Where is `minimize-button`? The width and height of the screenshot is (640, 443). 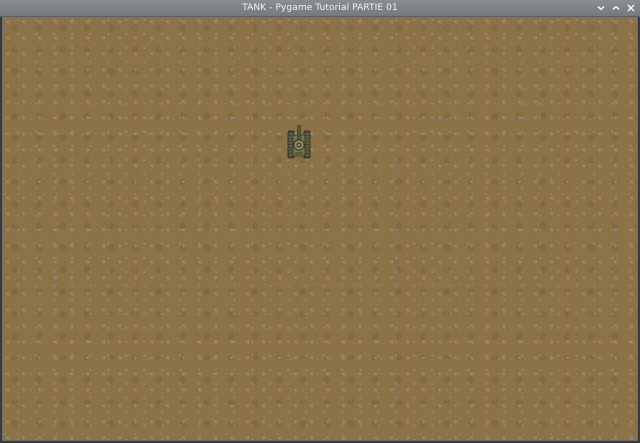 minimize-button is located at coordinates (600, 8).